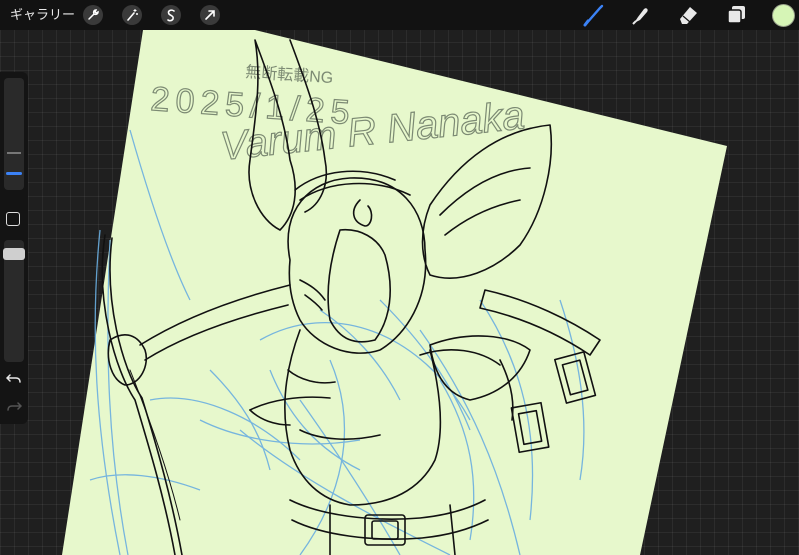 This screenshot has width=799, height=555. Describe the element at coordinates (14, 301) in the screenshot. I see `opacity-slider` at that location.